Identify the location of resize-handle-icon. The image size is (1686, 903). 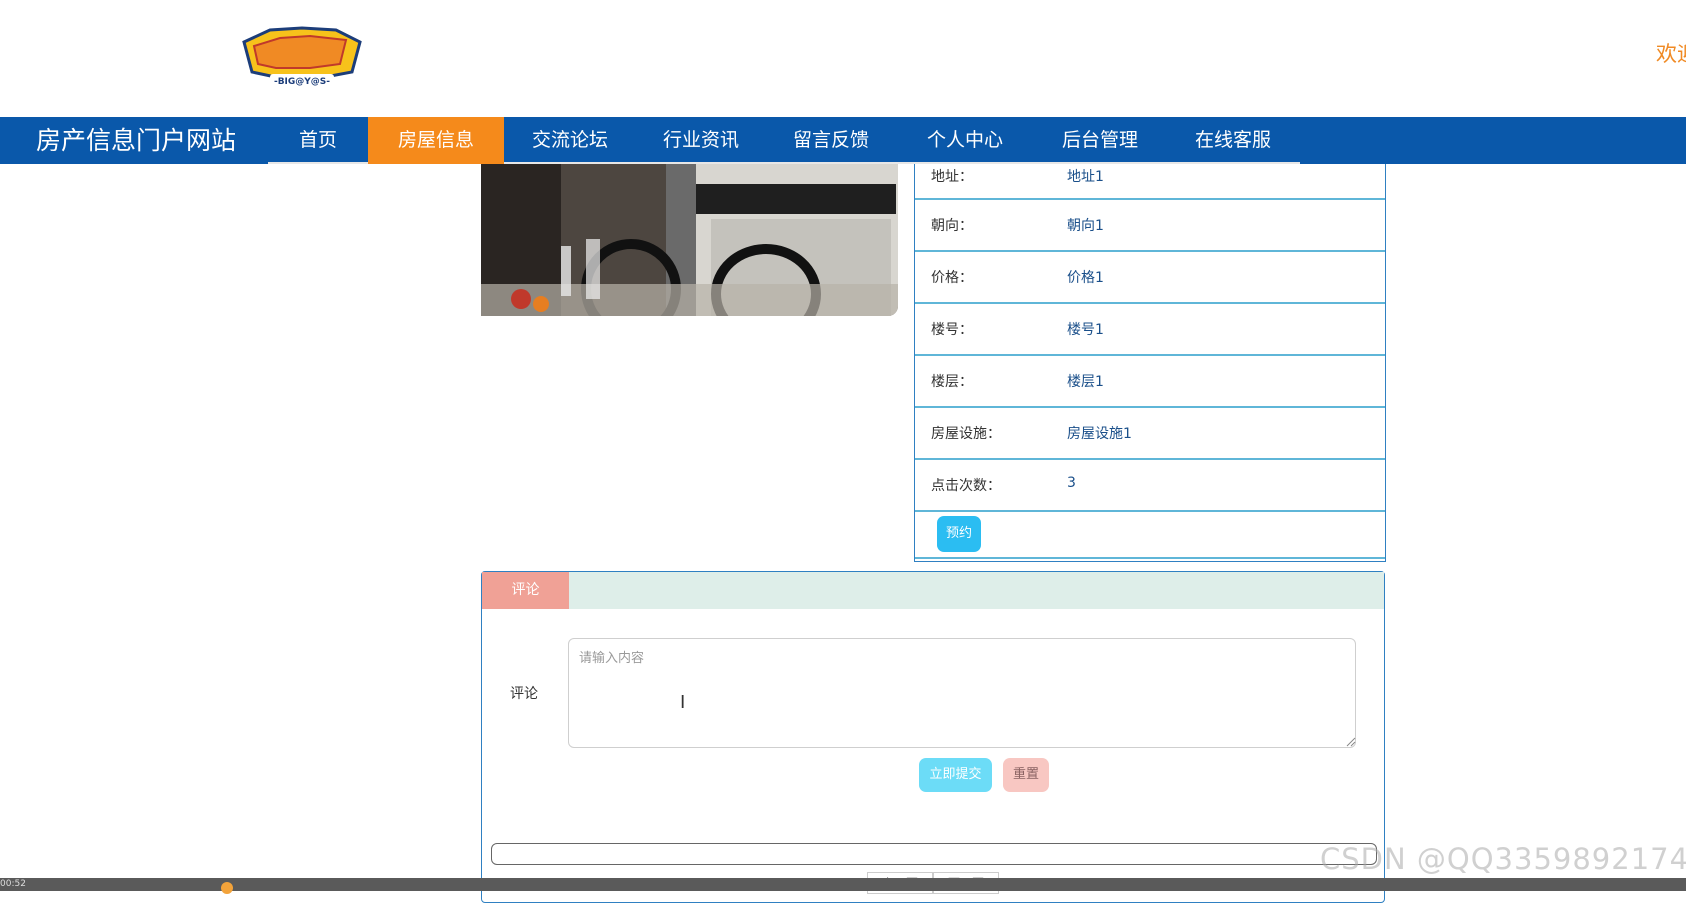
(1351, 742).